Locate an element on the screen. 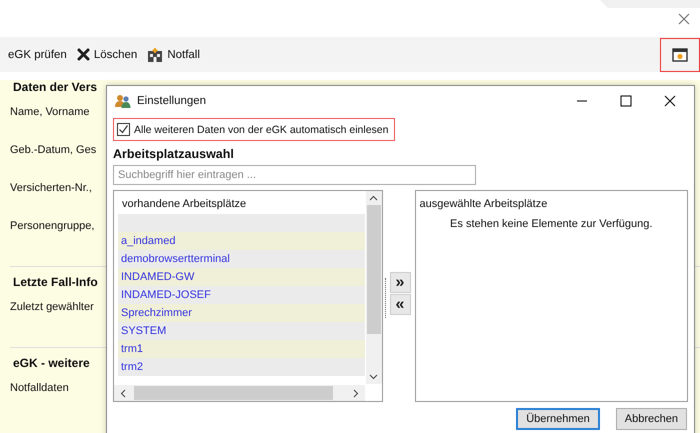 The width and height of the screenshot is (700, 433). move-button: » is located at coordinates (400, 282).